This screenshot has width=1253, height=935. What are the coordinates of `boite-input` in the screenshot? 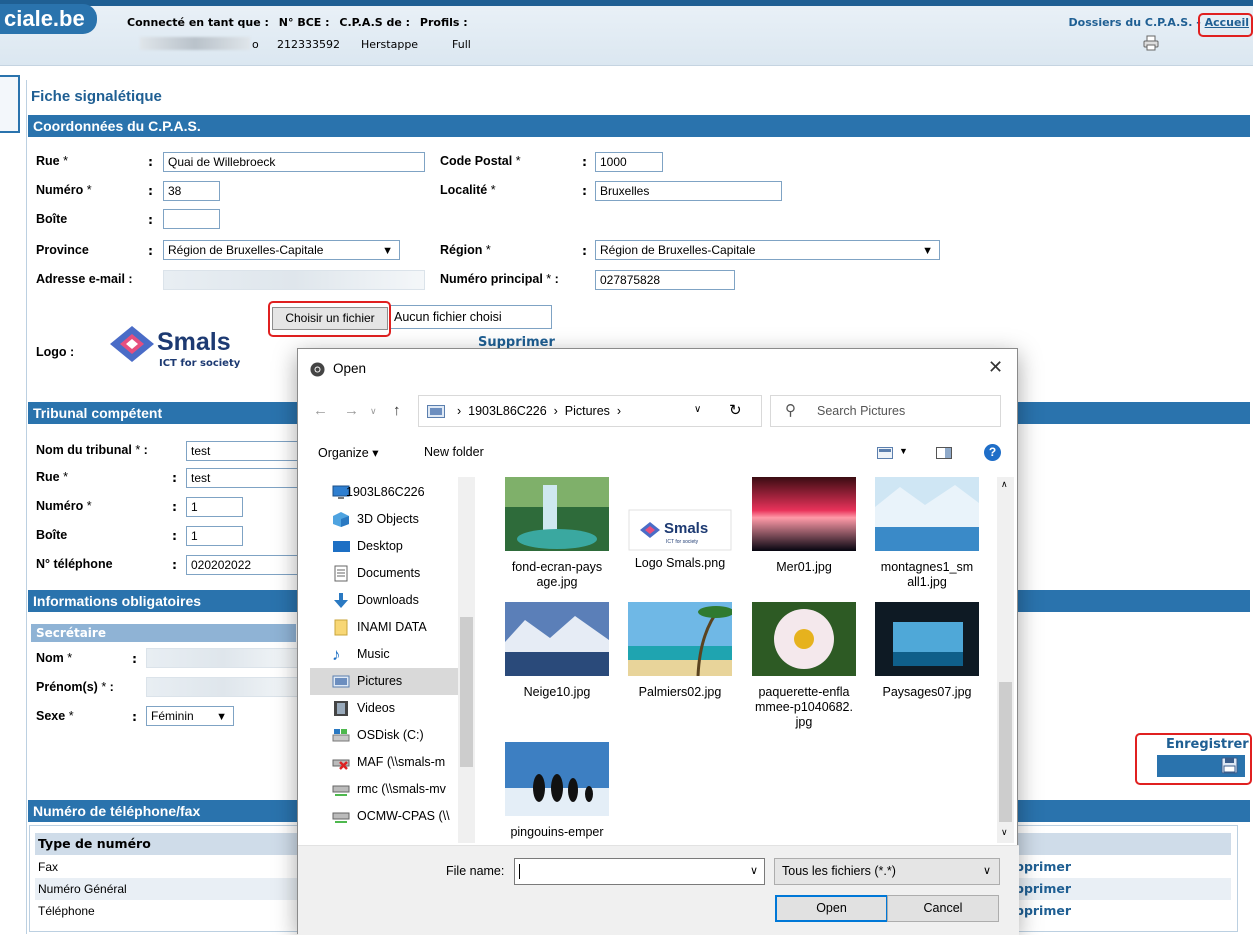 It's located at (191, 219).